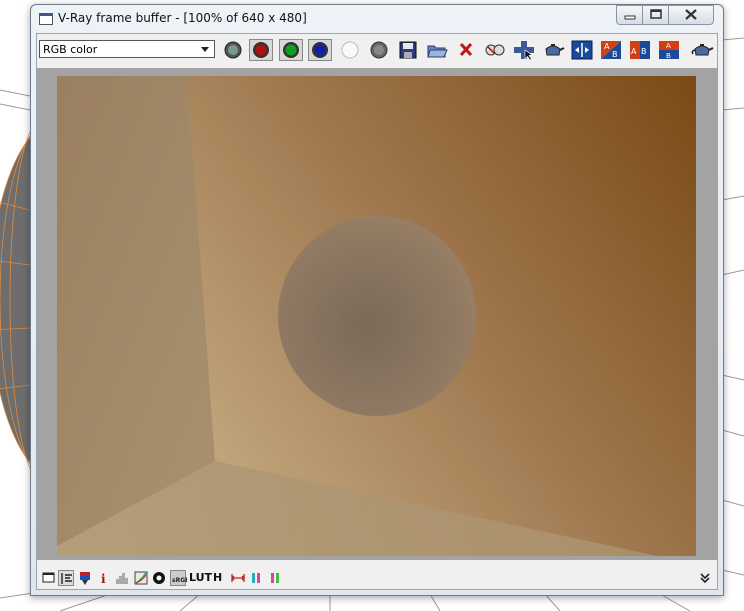  I want to click on ab-swap-icon: A B, so click(640, 50).